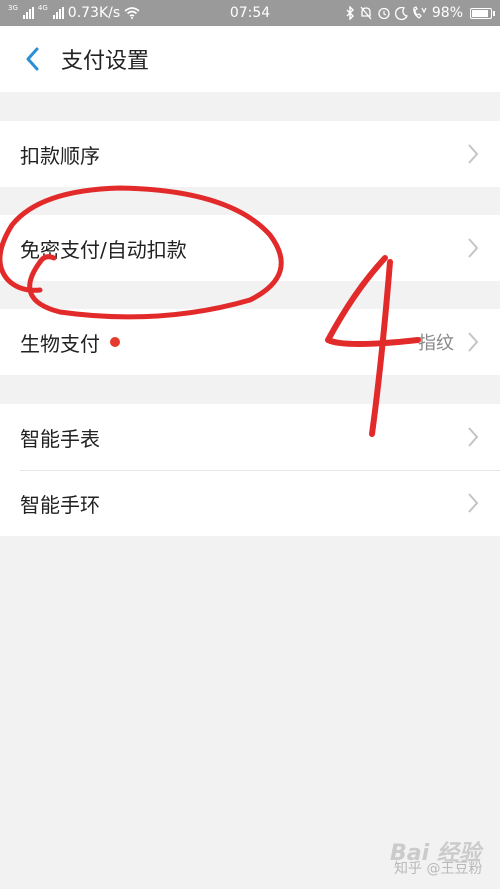 This screenshot has width=500, height=889. I want to click on status-right: 98%, so click(420, 13).